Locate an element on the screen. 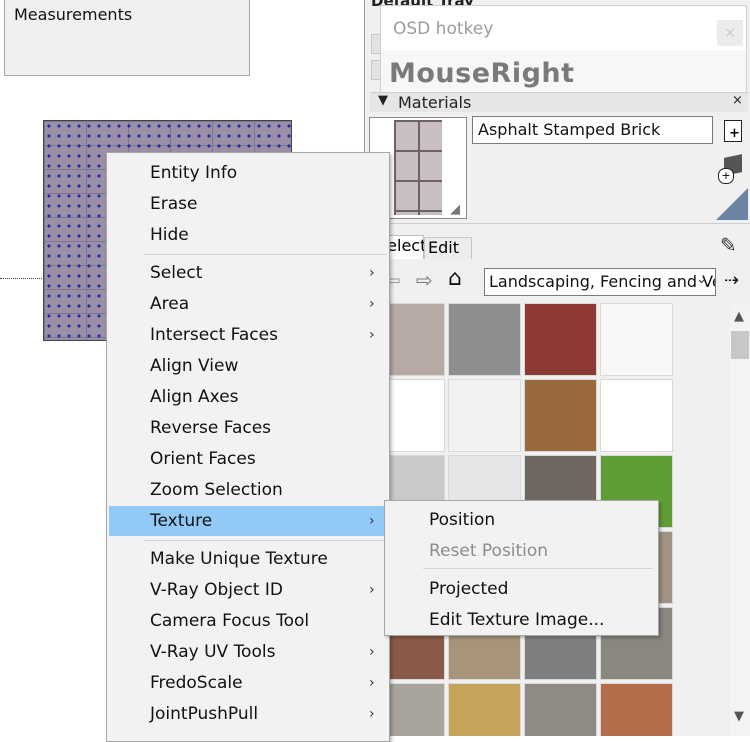  divider is located at coordinates (558, 223).